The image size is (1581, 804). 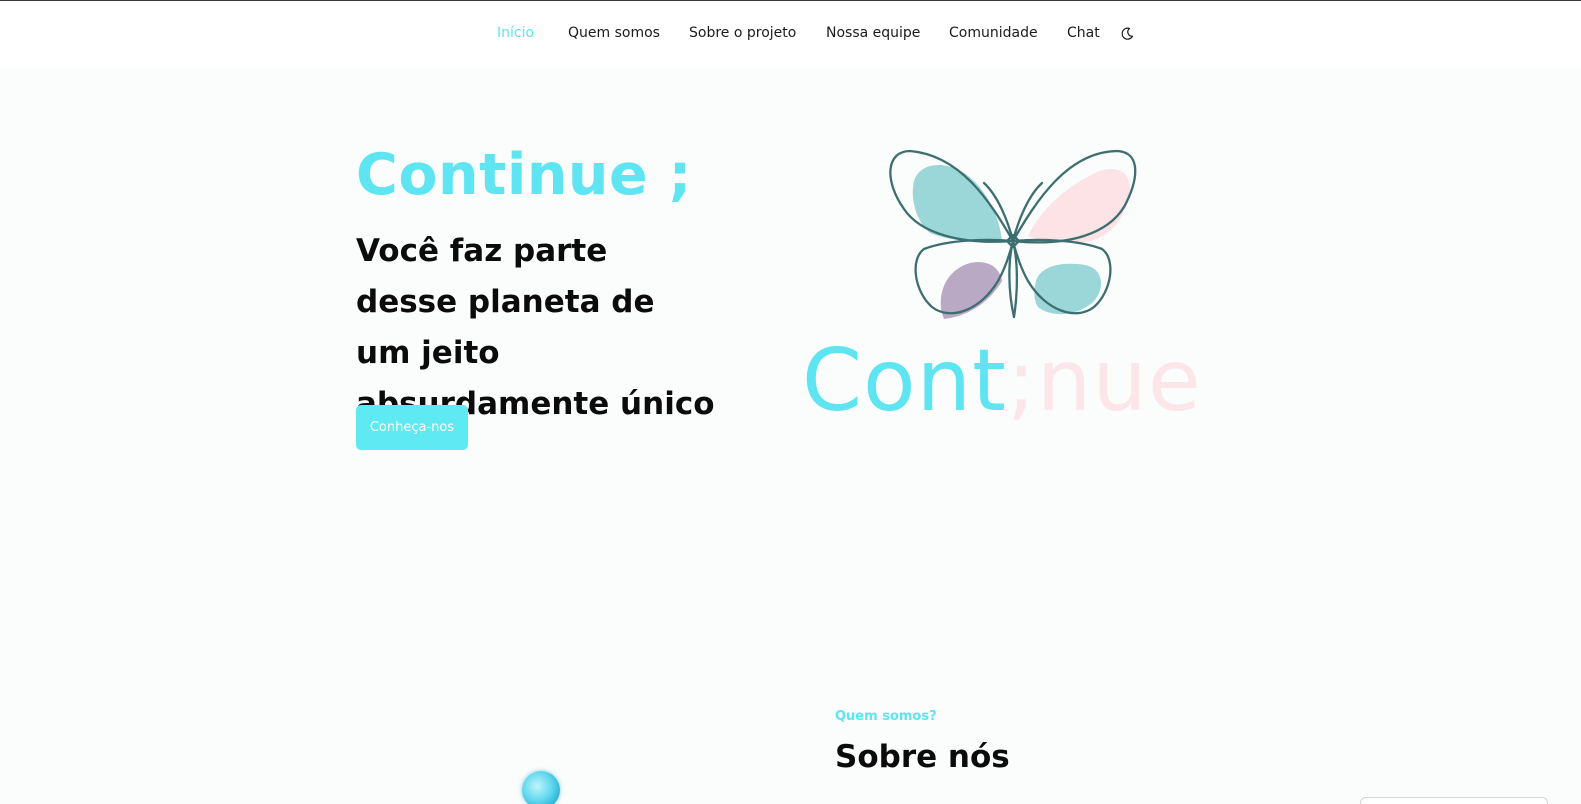 What do you see at coordinates (1013, 234) in the screenshot?
I see `butterfly-logo-icon` at bounding box center [1013, 234].